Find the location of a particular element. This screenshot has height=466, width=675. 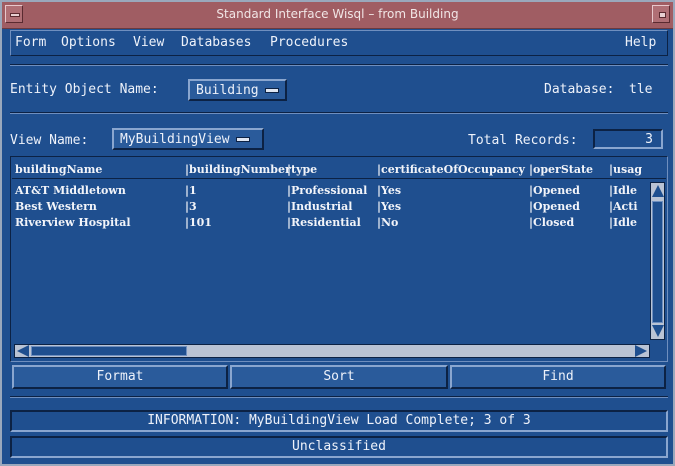

menu-databases: Databases is located at coordinates (216, 42).